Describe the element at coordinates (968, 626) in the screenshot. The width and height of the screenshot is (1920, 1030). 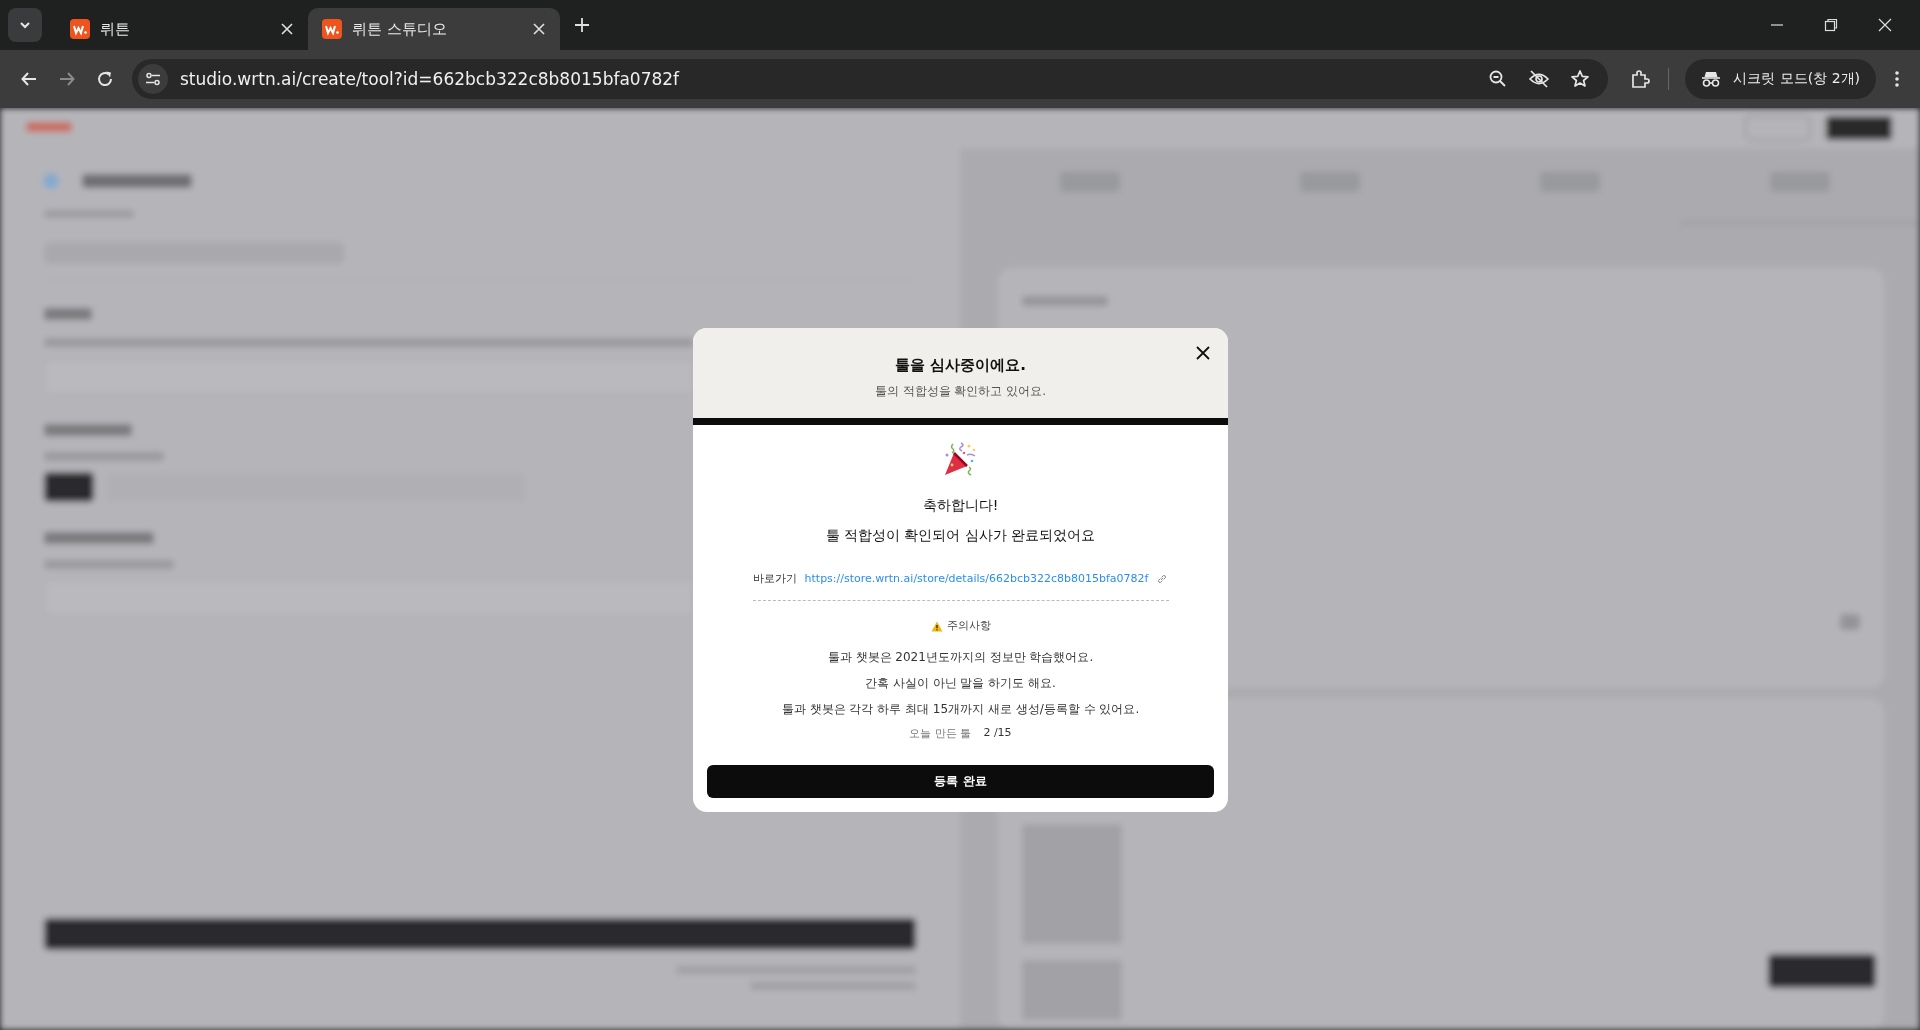
I see `notice-title: 주의사항` at that location.